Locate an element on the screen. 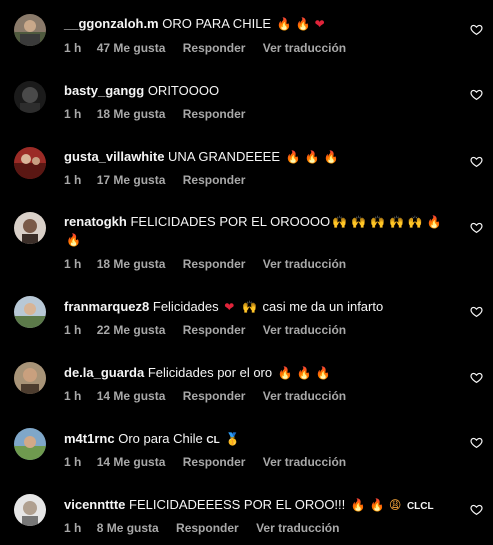 The height and width of the screenshot is (545, 493). comment-meta: 1 h 17 Me gusta Responder is located at coordinates (161, 180).